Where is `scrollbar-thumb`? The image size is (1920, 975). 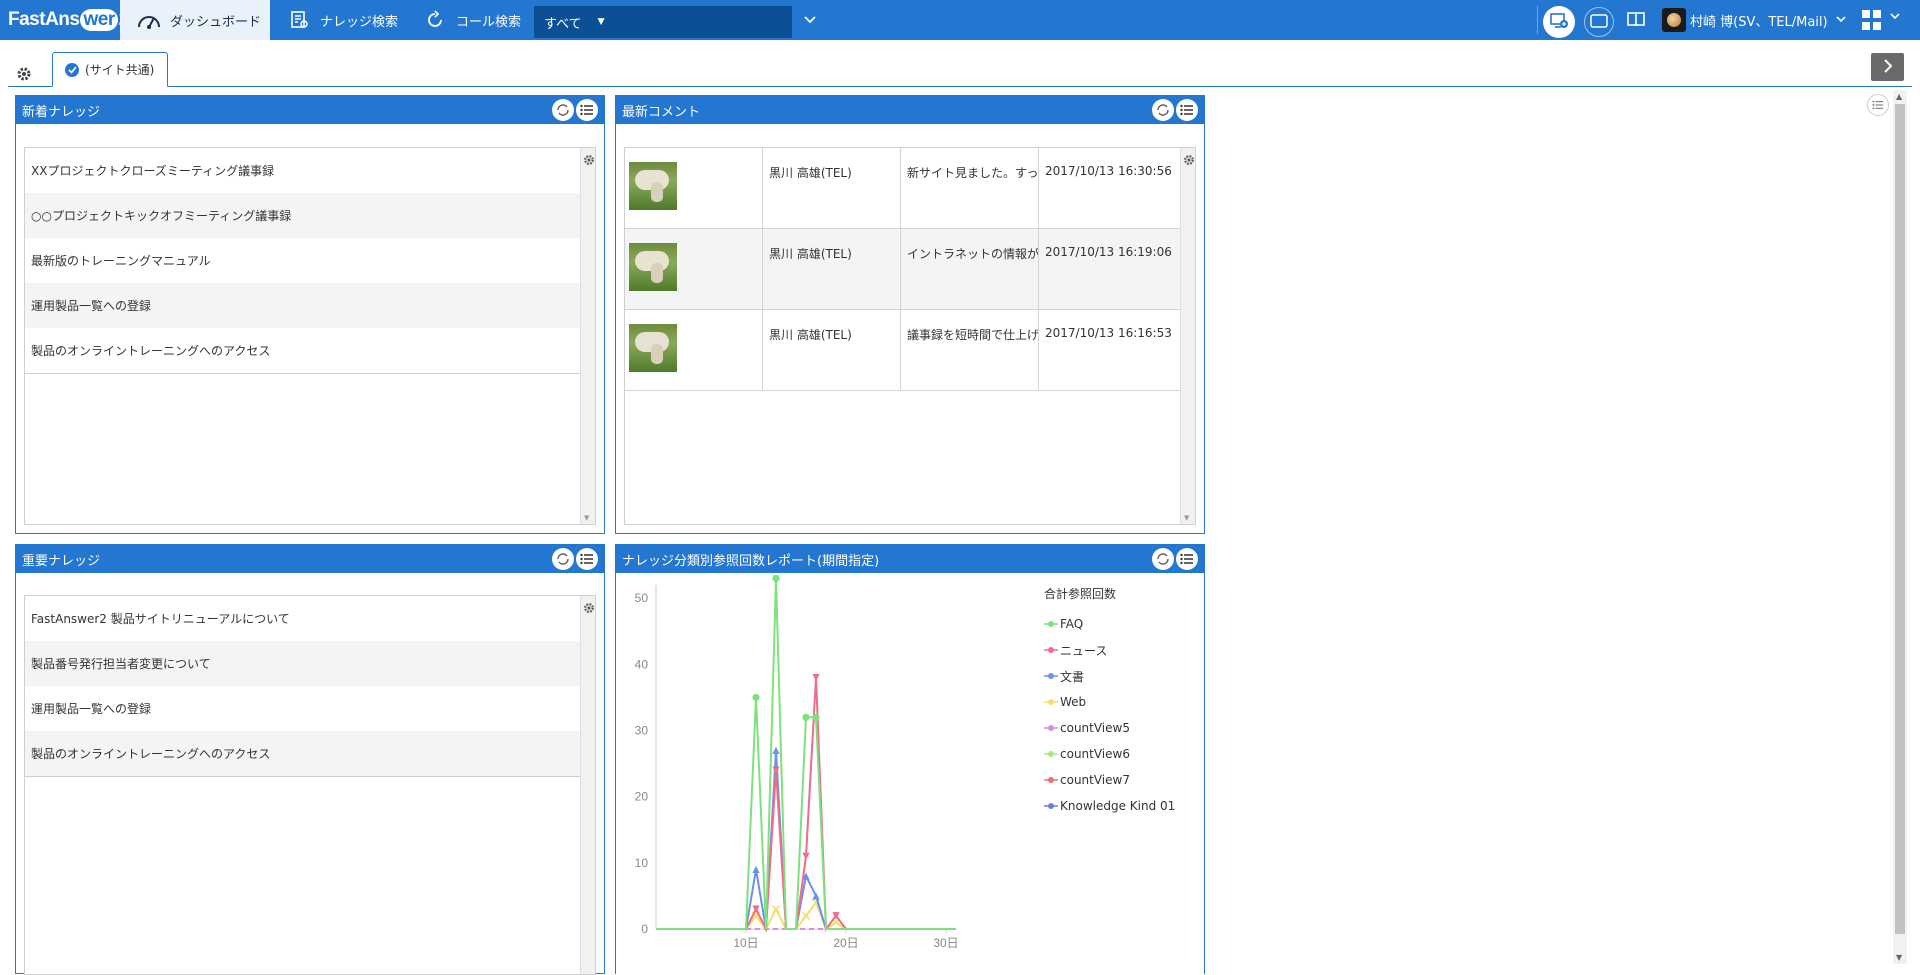 scrollbar-thumb is located at coordinates (1900, 519).